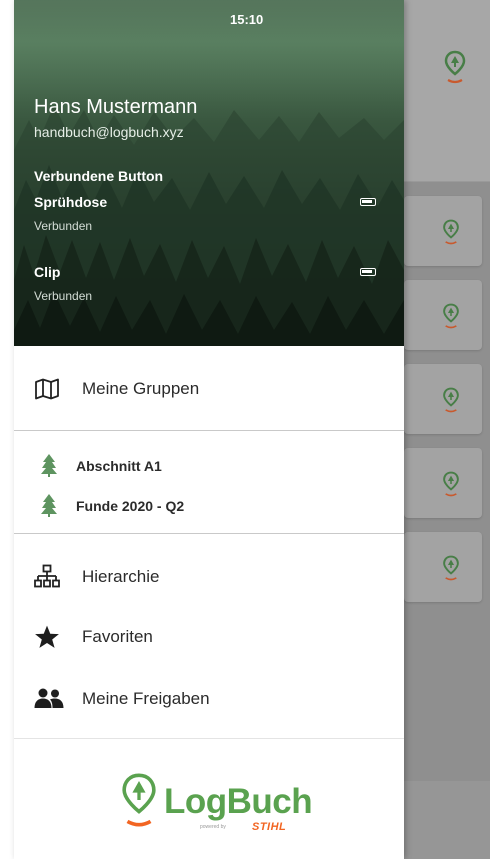  Describe the element at coordinates (447, 91) in the screenshot. I see `backdrop-header` at that location.